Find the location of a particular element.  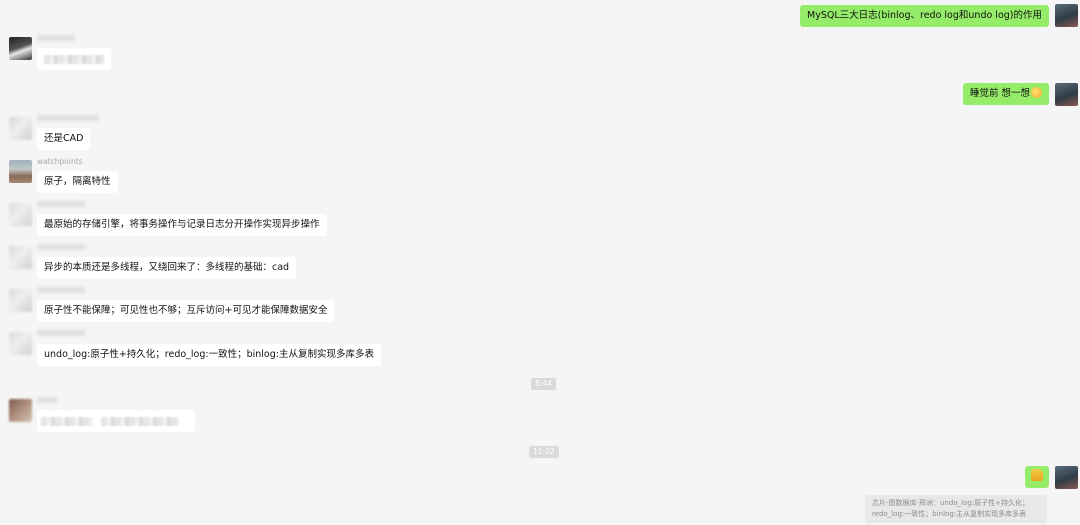

timestamp: 11:02 is located at coordinates (544, 452).